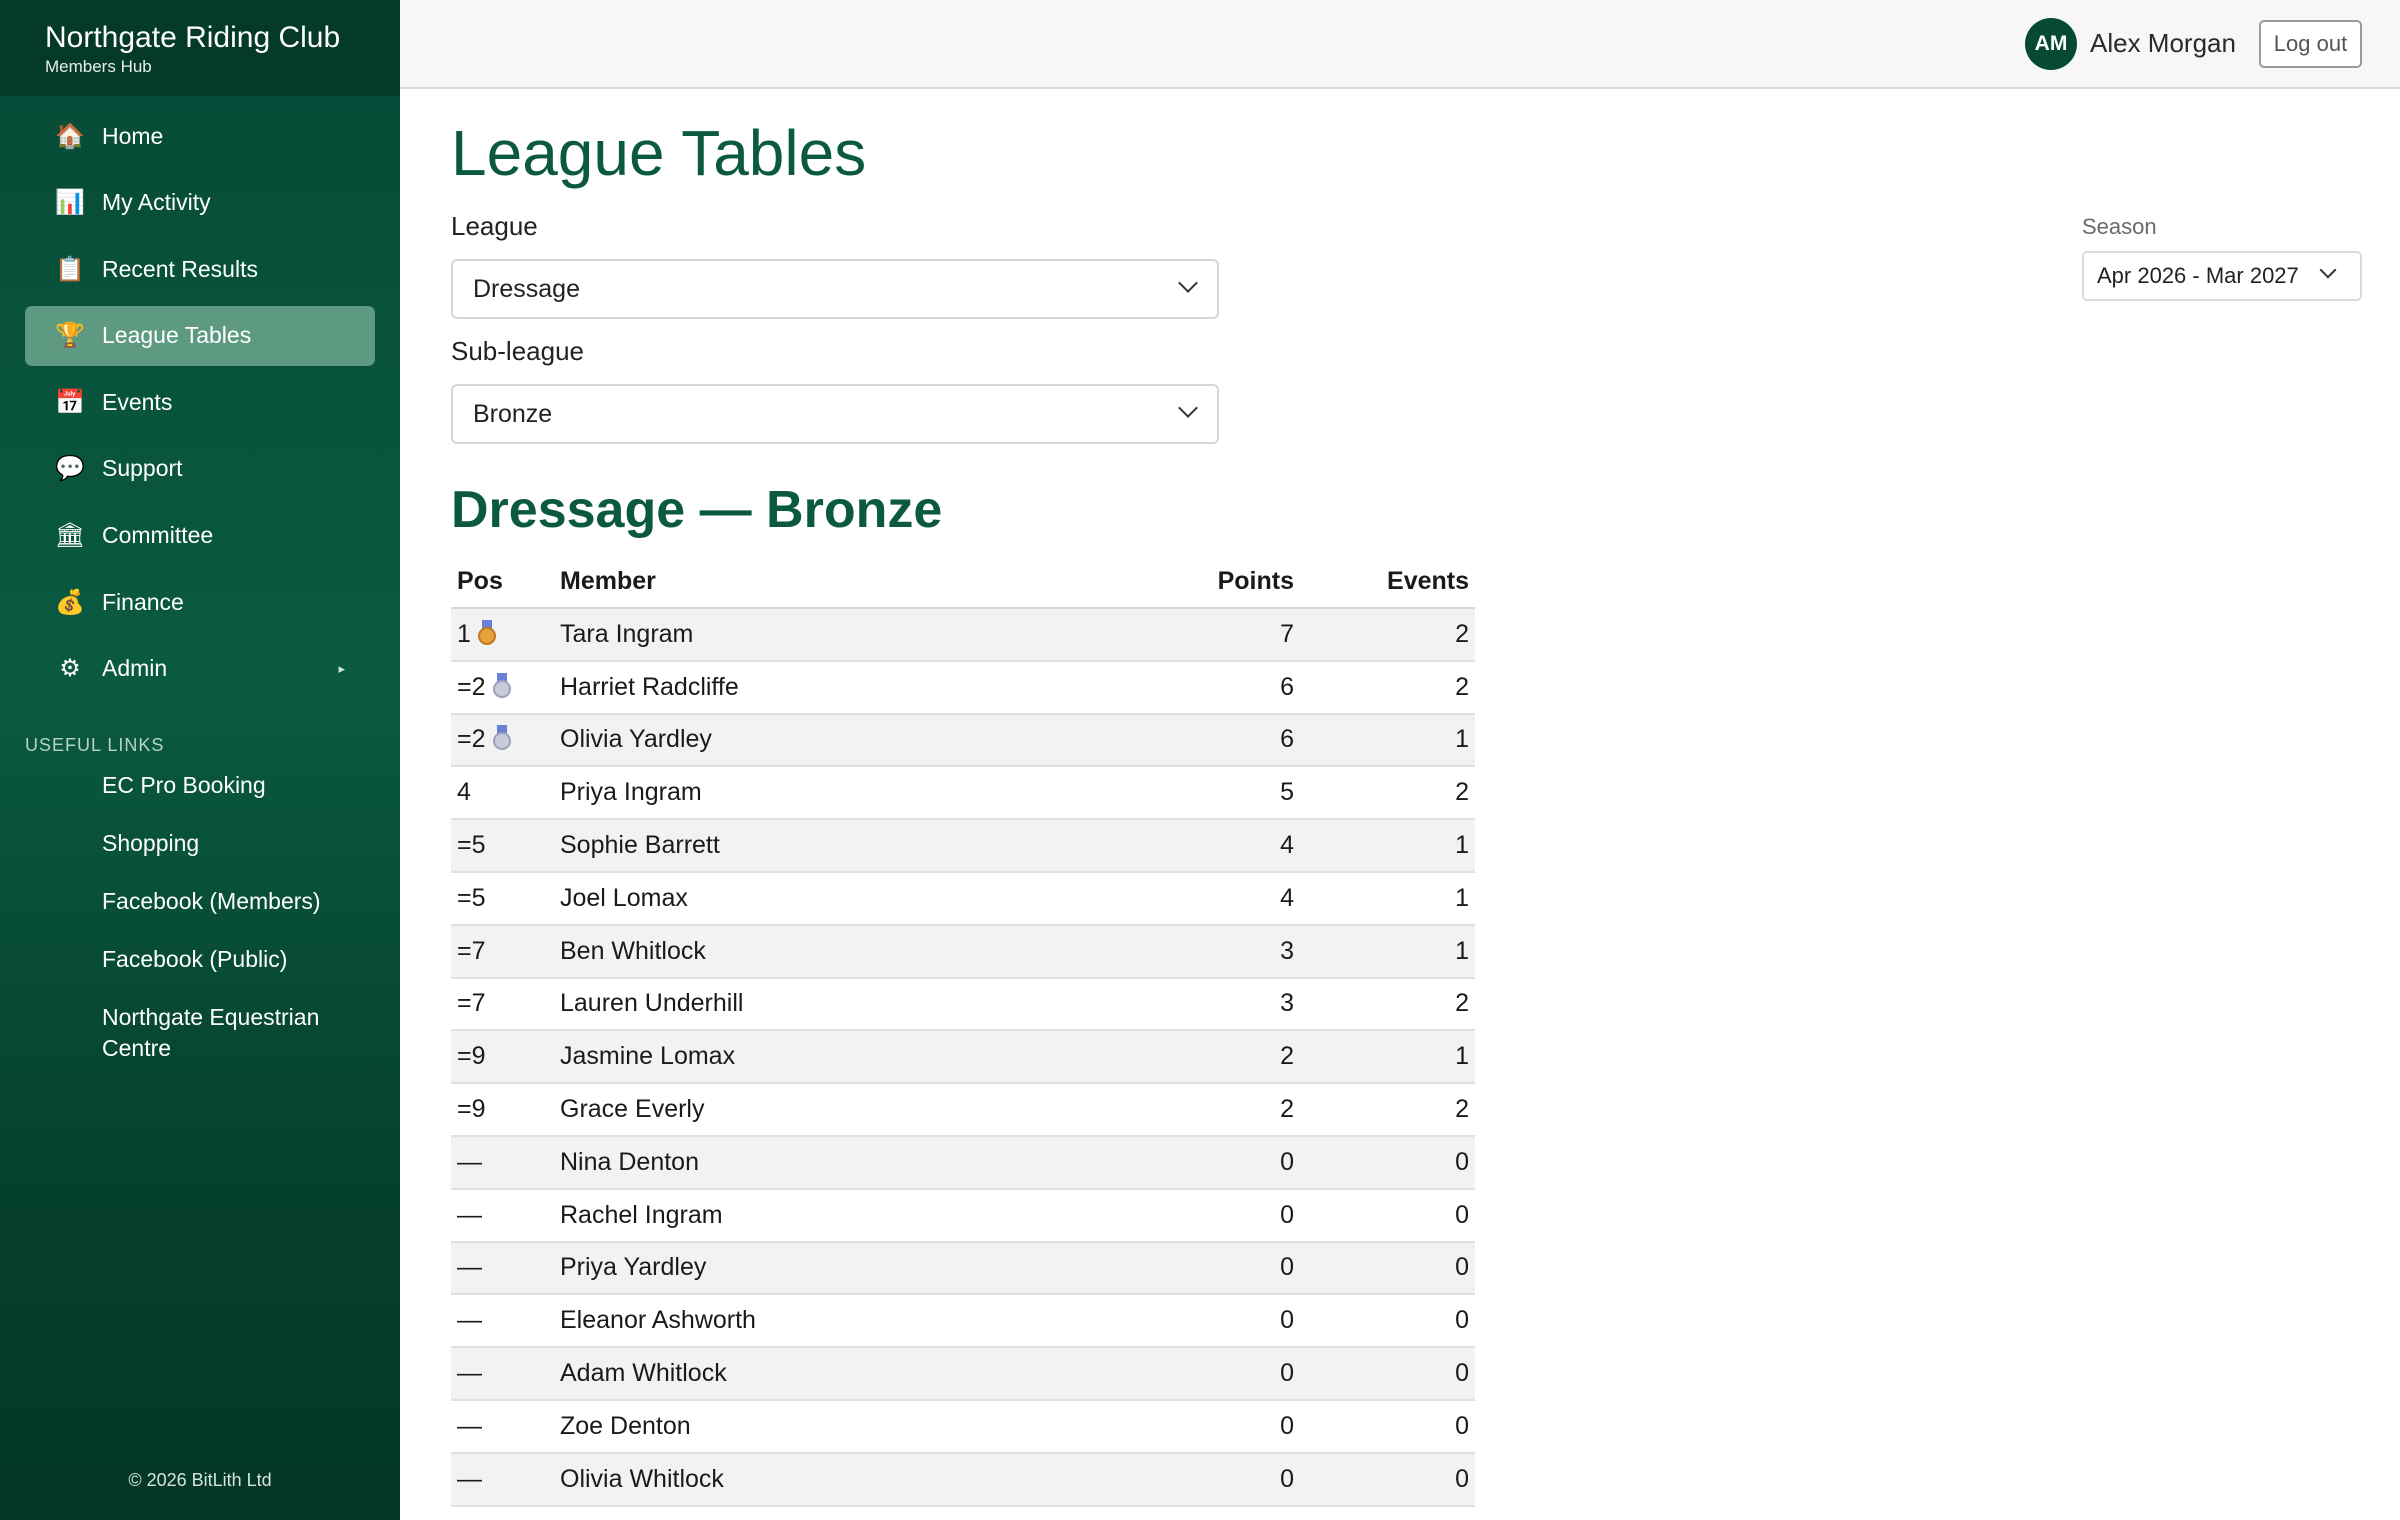 The width and height of the screenshot is (2400, 1520). What do you see at coordinates (854, 1268) in the screenshot?
I see `cell-member: Priya Yardley` at bounding box center [854, 1268].